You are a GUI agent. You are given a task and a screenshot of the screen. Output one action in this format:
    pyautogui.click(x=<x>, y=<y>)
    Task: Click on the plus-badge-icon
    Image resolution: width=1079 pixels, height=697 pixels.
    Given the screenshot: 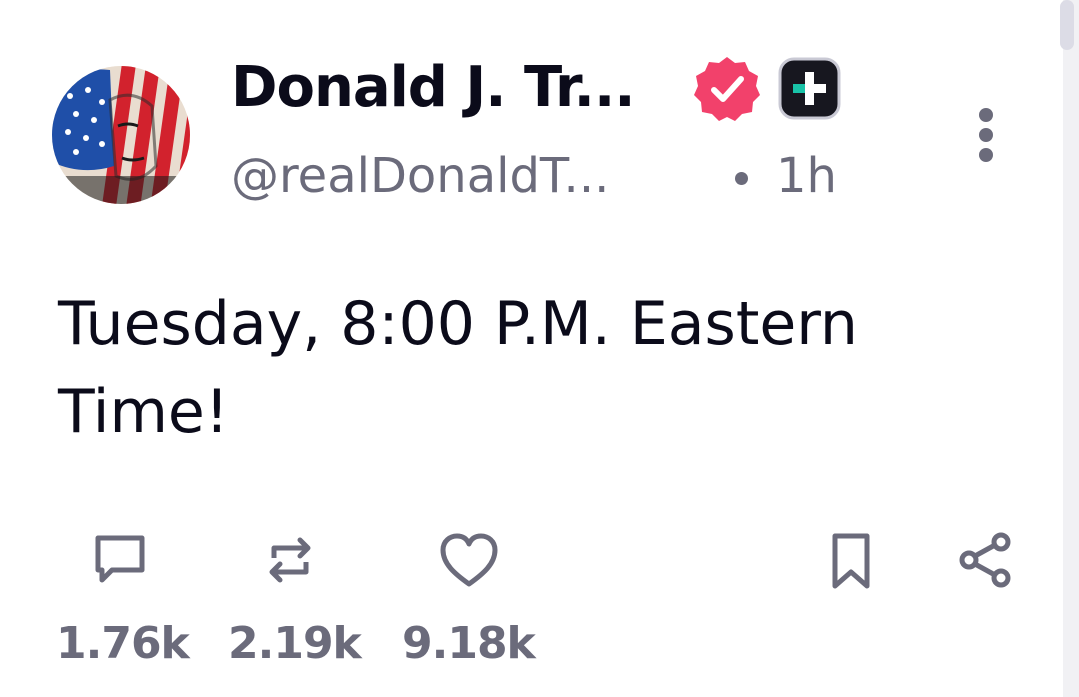 What is the action you would take?
    pyautogui.click(x=809, y=88)
    